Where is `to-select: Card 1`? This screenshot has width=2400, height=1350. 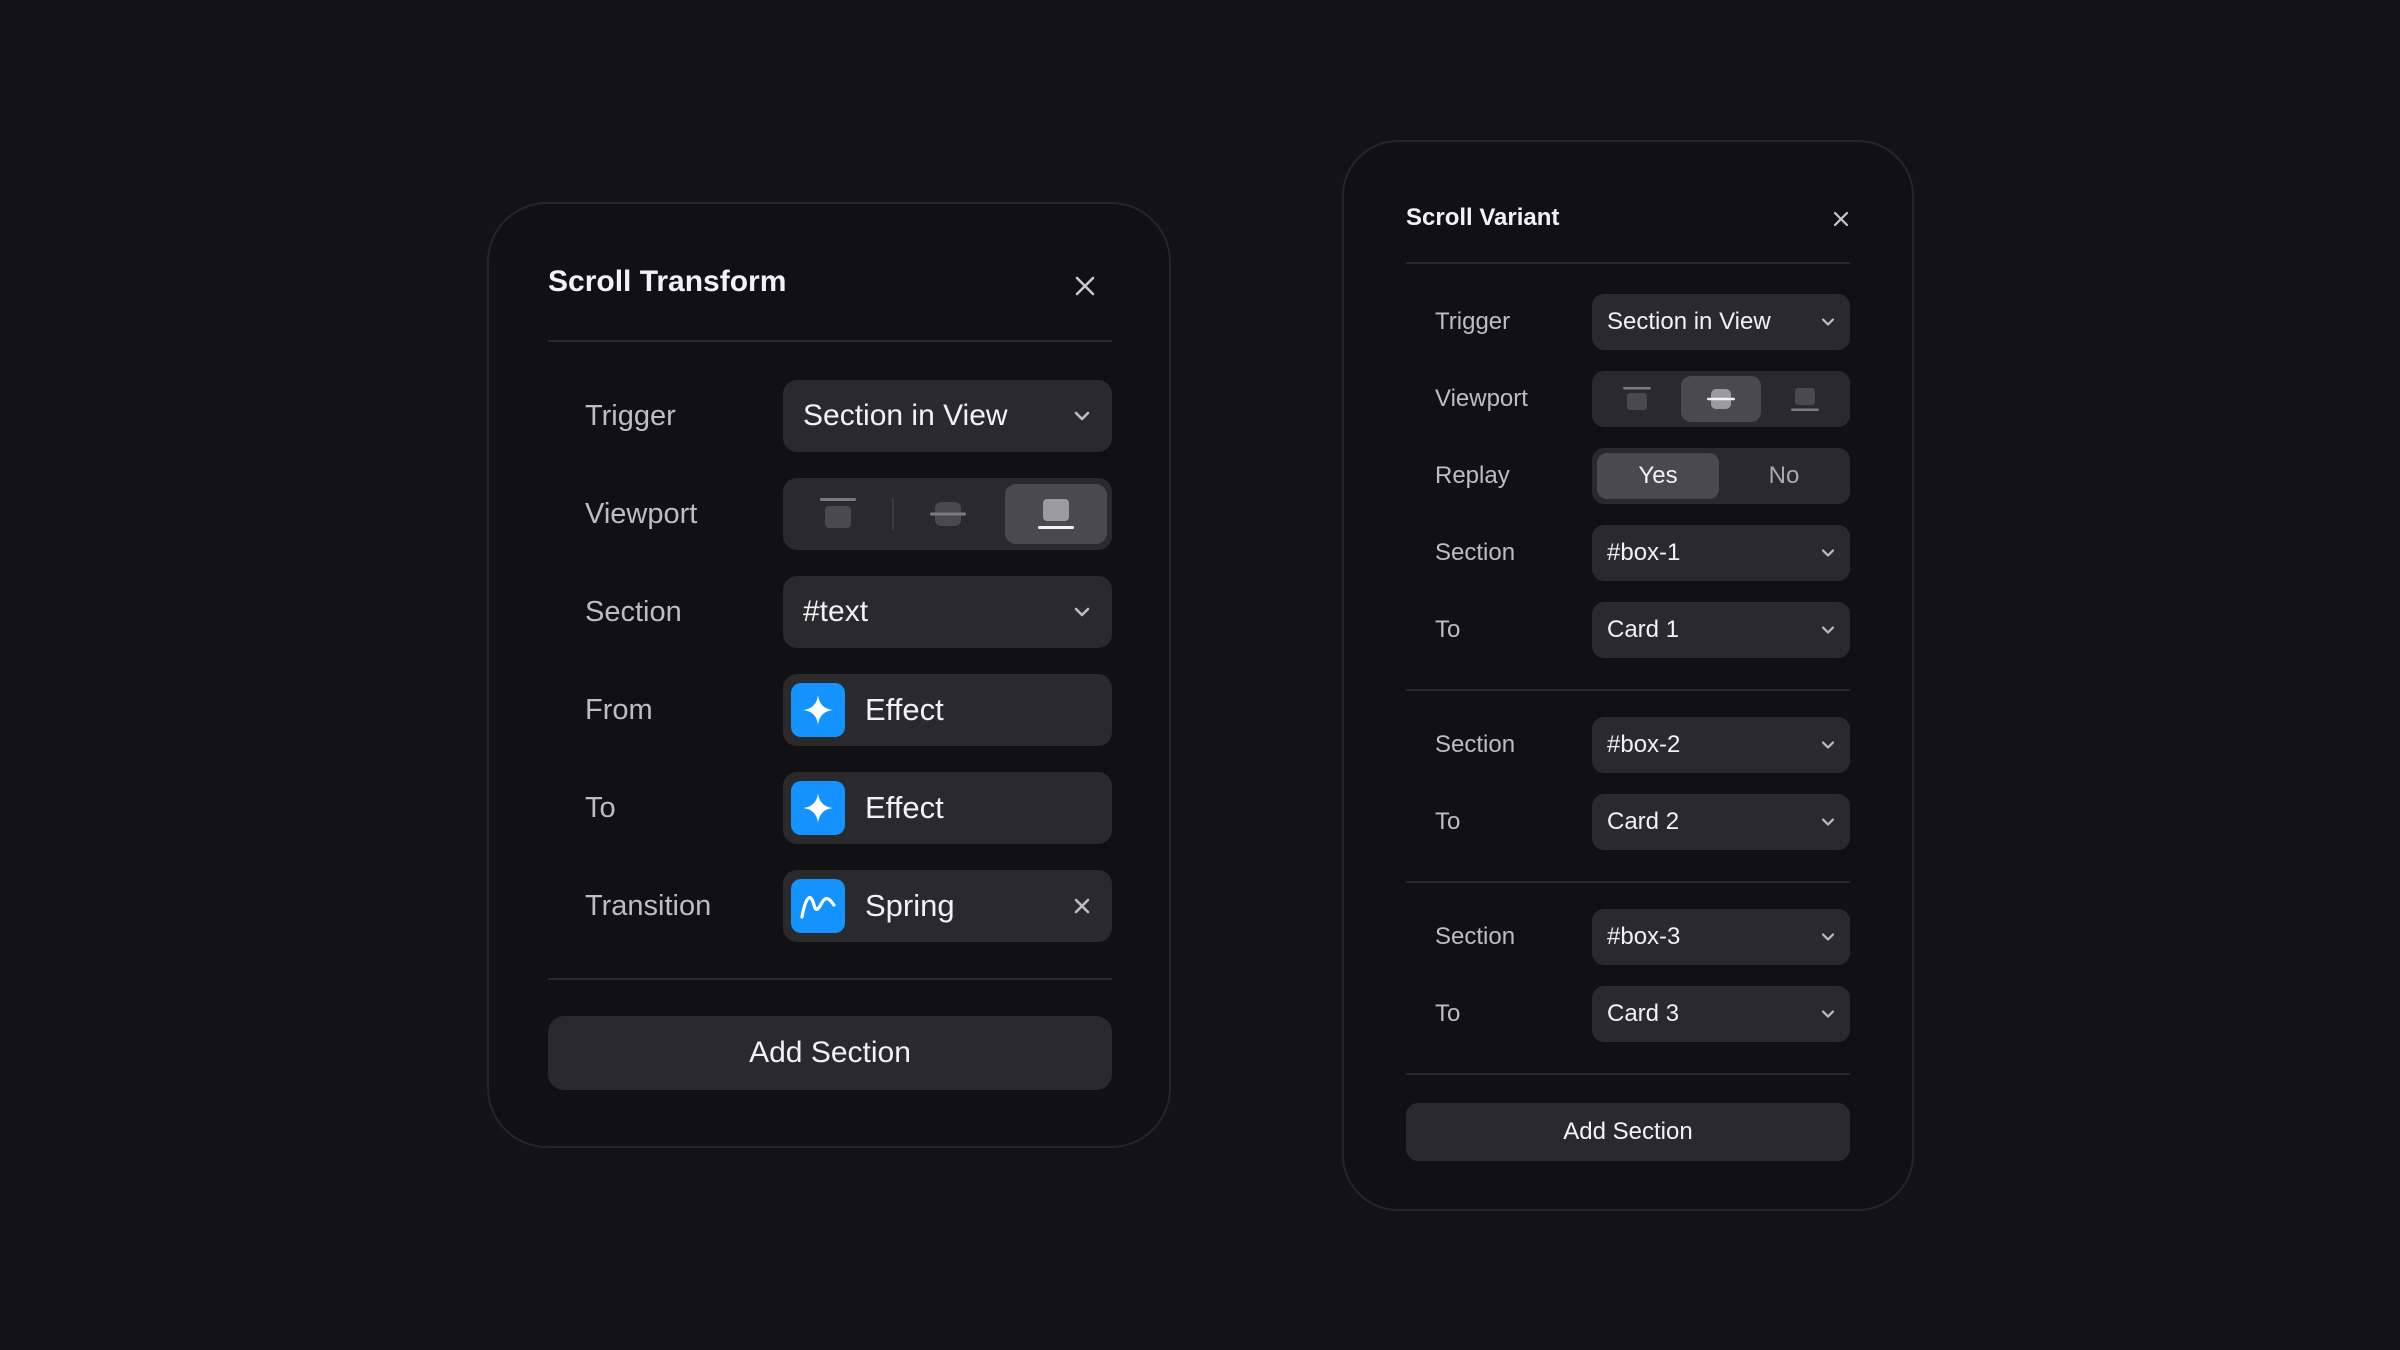 to-select: Card 1 is located at coordinates (1721, 630).